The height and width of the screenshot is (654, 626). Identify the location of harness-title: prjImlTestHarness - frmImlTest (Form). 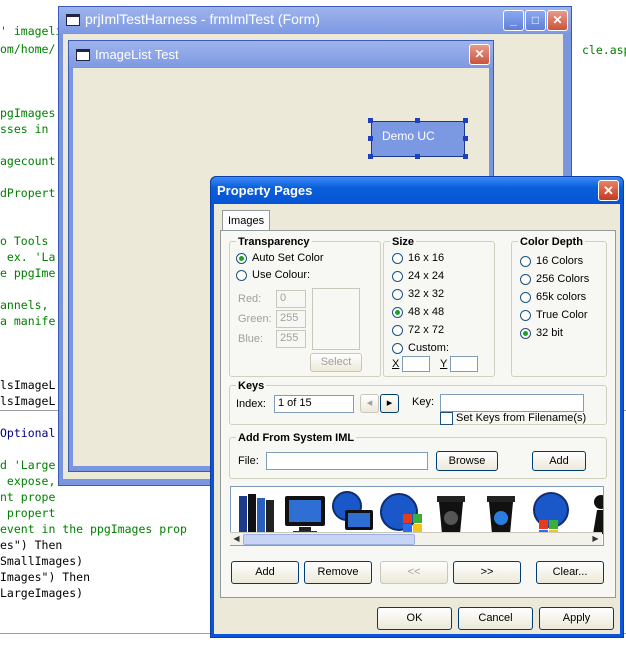
(202, 19).